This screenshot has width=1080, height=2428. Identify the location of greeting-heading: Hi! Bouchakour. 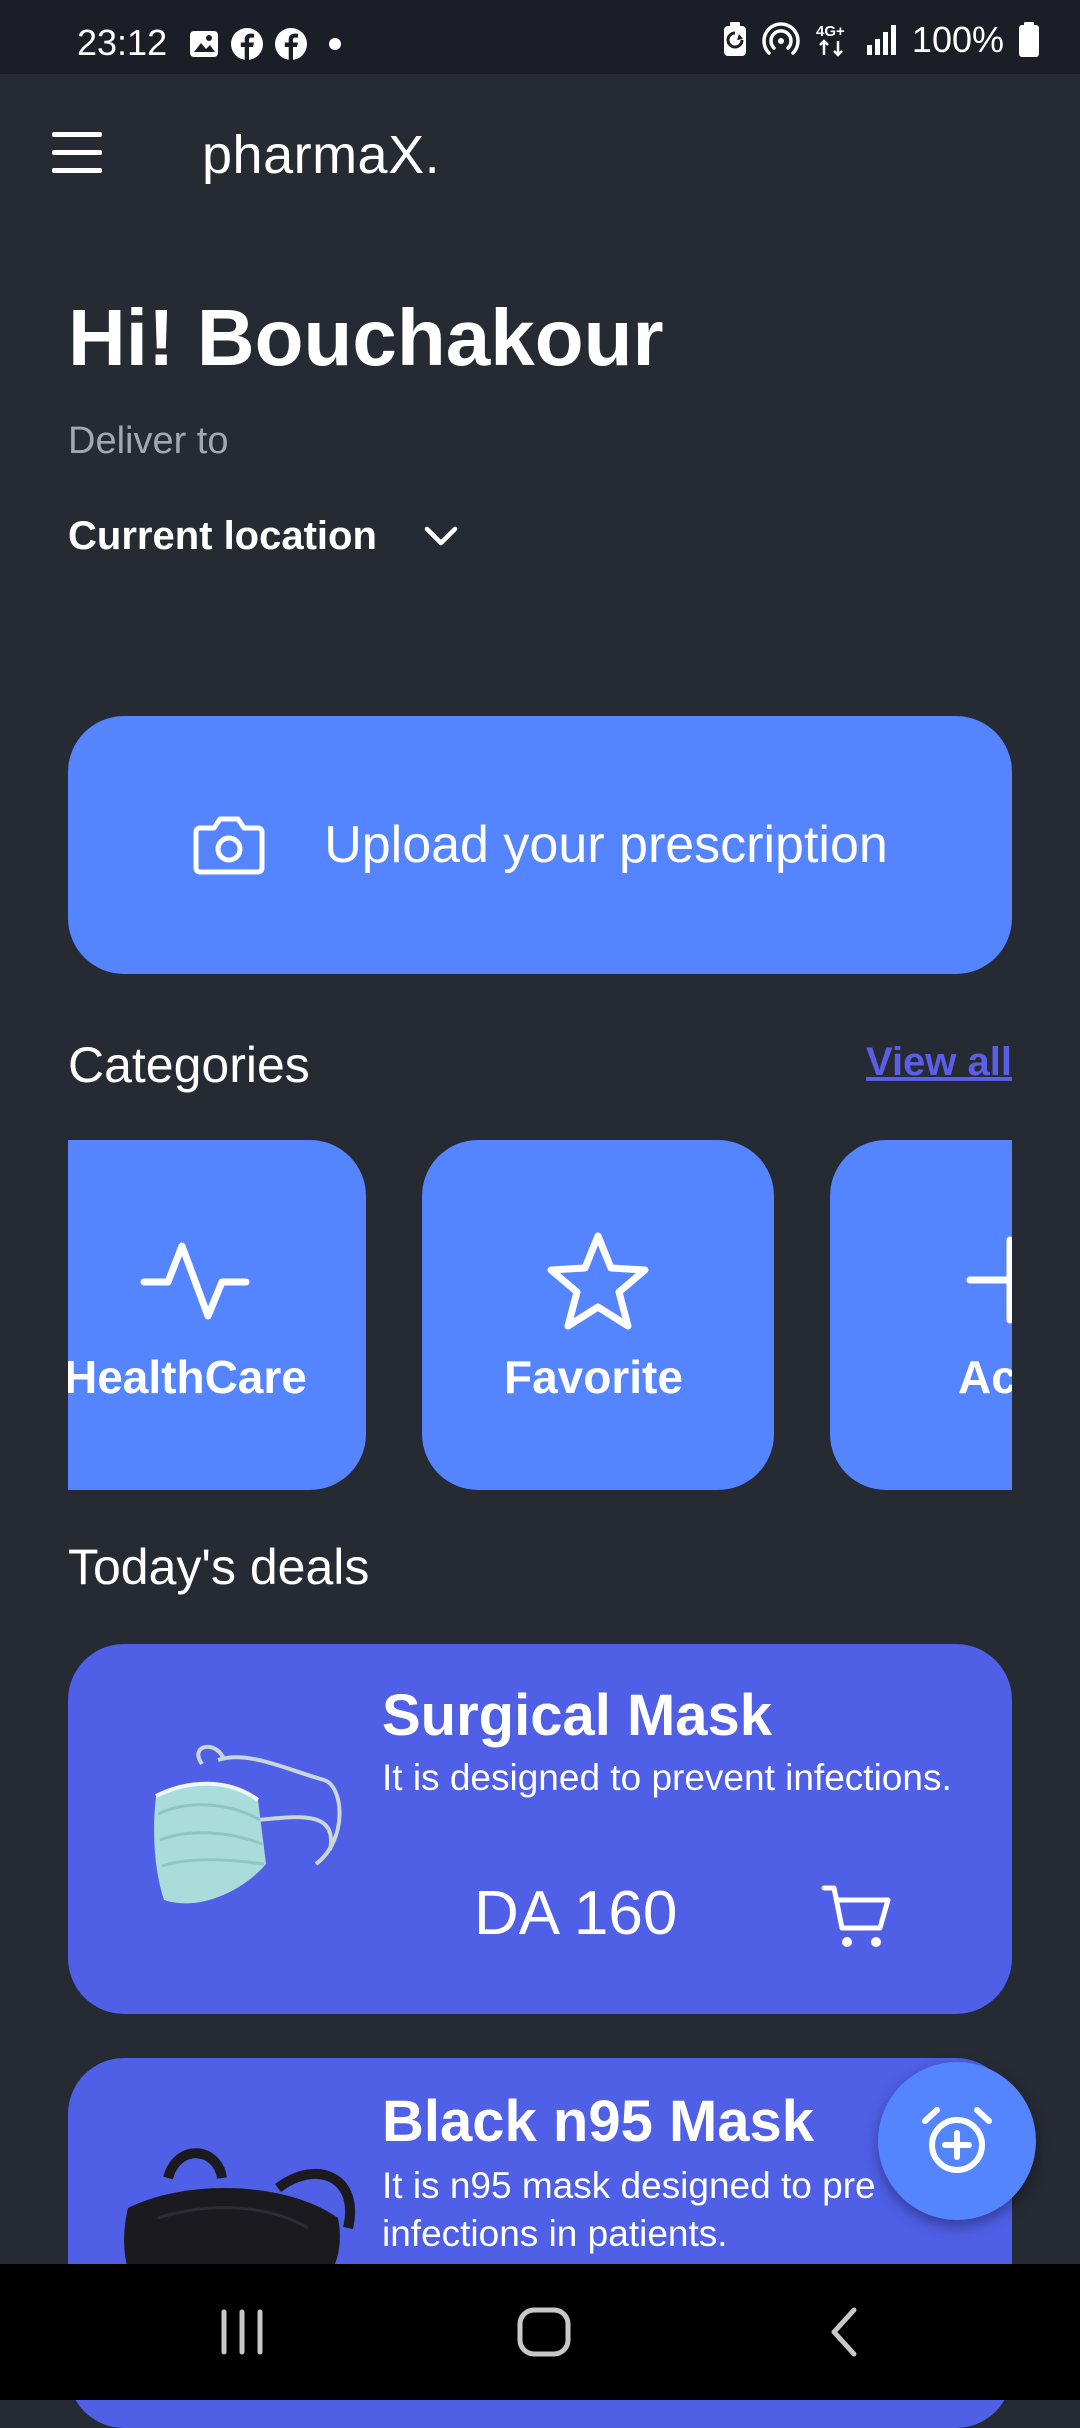
(366, 337).